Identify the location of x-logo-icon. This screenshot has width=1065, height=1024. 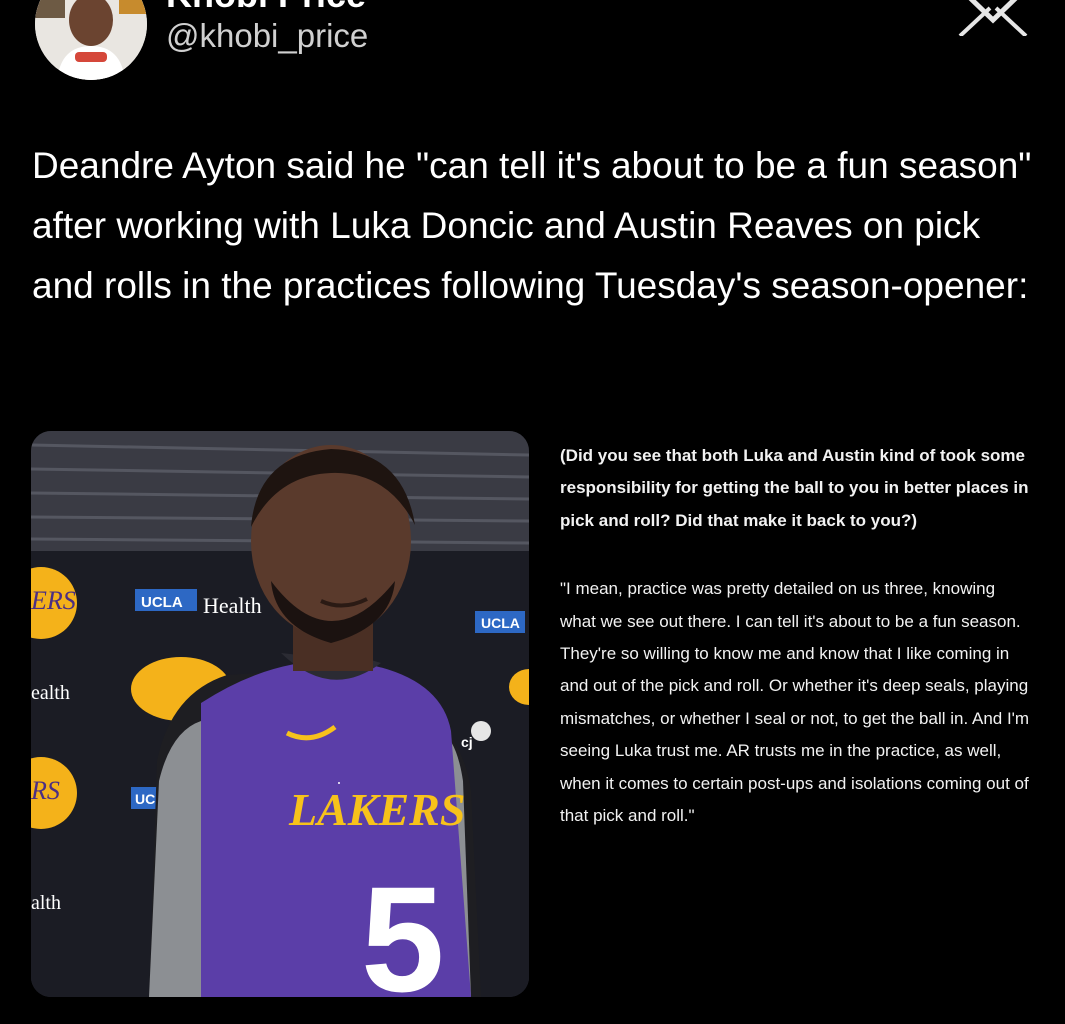
(993, 18).